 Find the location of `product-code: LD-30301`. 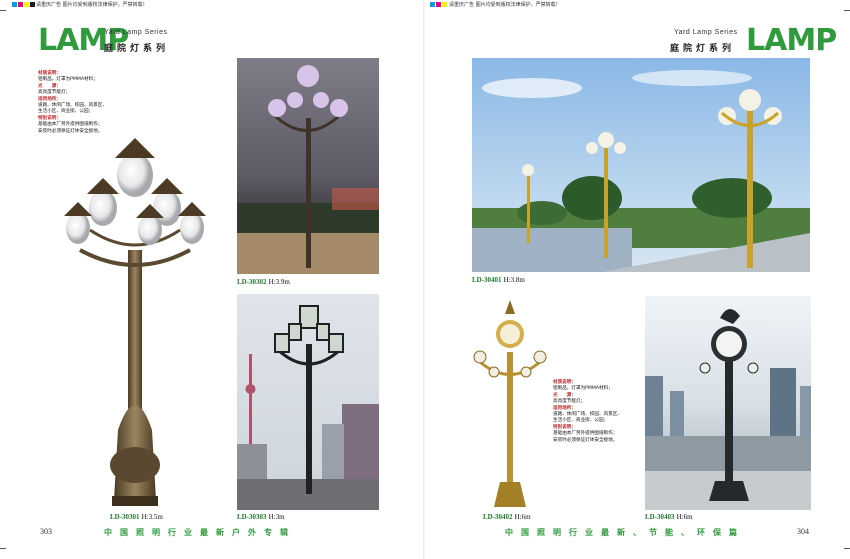

product-code: LD-30301 is located at coordinates (125, 517).